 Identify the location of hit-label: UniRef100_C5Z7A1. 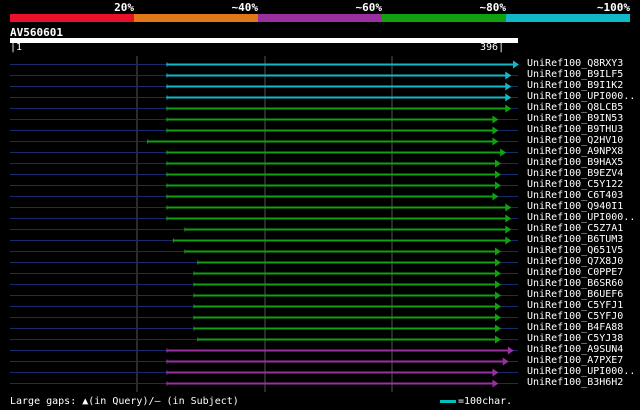
(575, 228).